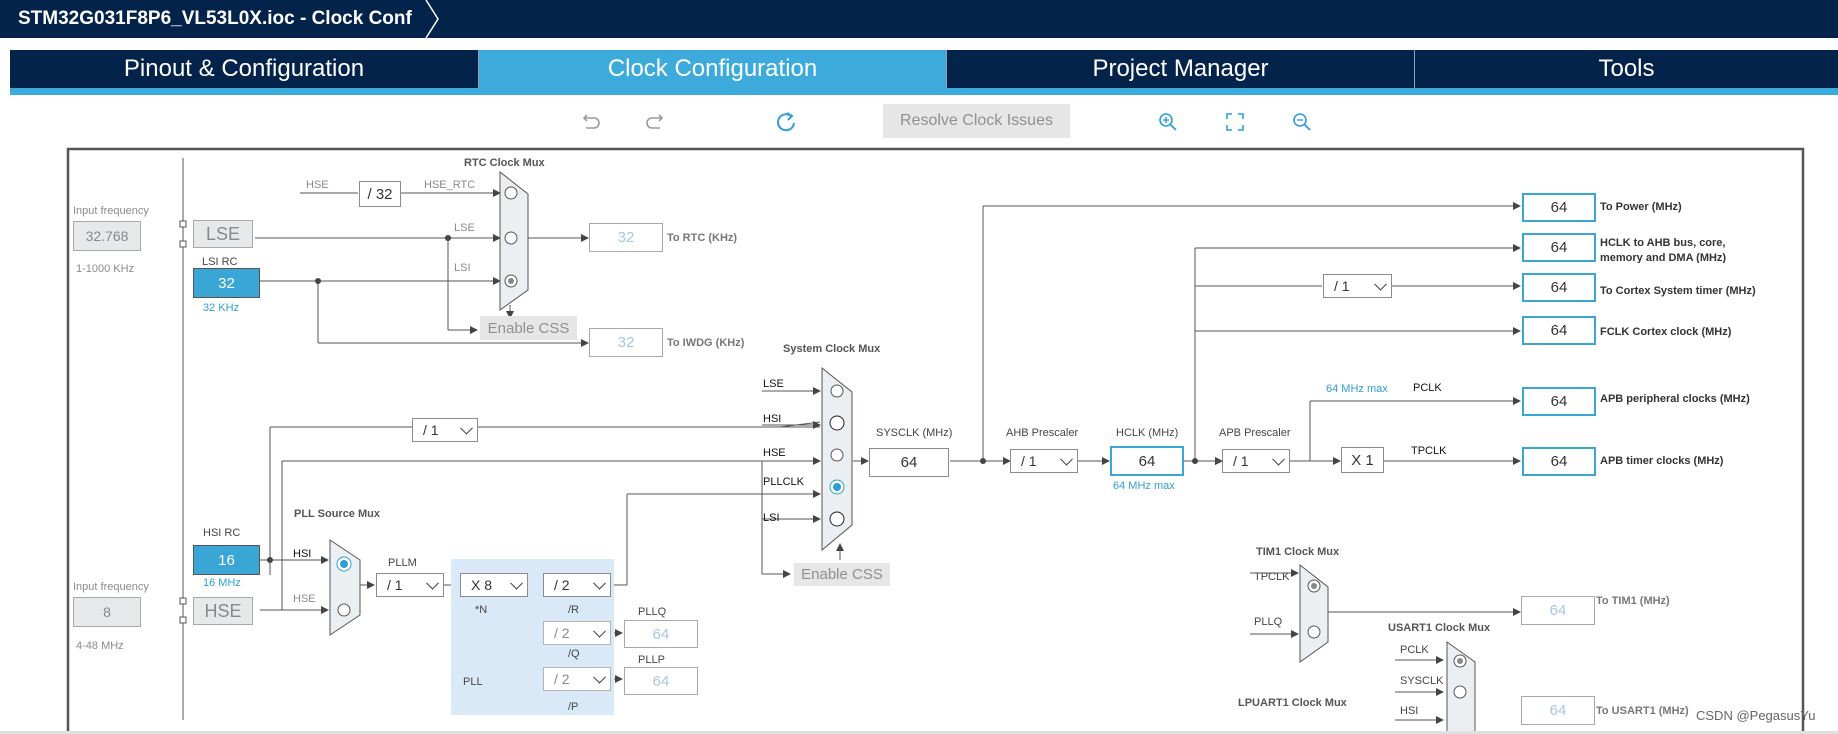 This screenshot has width=1838, height=734. What do you see at coordinates (577, 679) in the screenshot?
I see `pllp-select: / 2` at bounding box center [577, 679].